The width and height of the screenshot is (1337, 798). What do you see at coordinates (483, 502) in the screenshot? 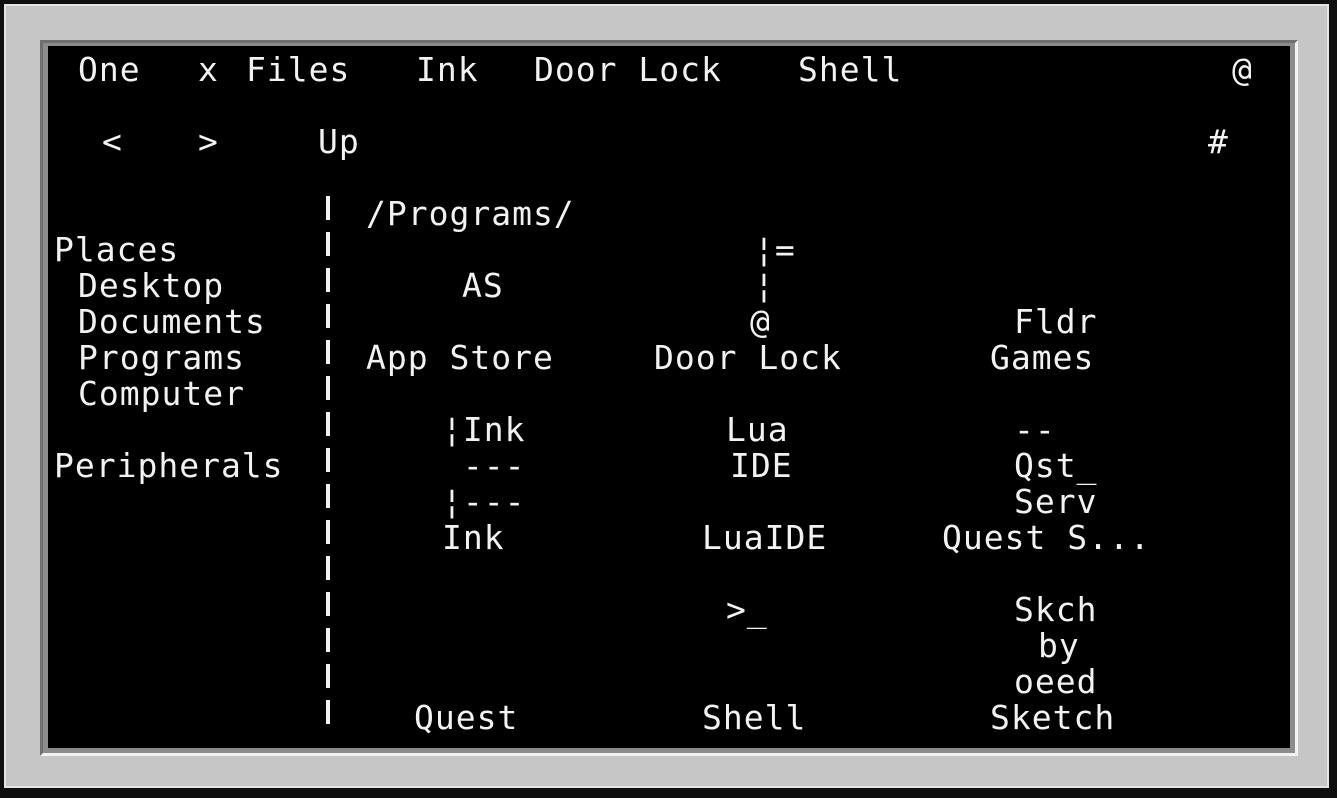
I see `ink-icon-line3: ¦---` at bounding box center [483, 502].